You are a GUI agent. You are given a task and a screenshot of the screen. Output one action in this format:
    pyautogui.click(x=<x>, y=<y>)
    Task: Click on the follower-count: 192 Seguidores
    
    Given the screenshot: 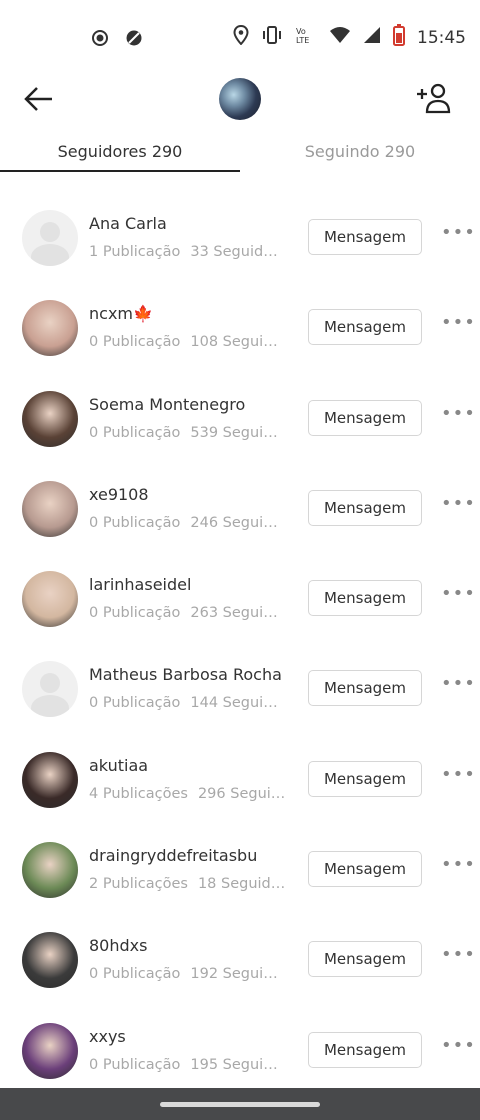 What is the action you would take?
    pyautogui.click(x=237, y=974)
    